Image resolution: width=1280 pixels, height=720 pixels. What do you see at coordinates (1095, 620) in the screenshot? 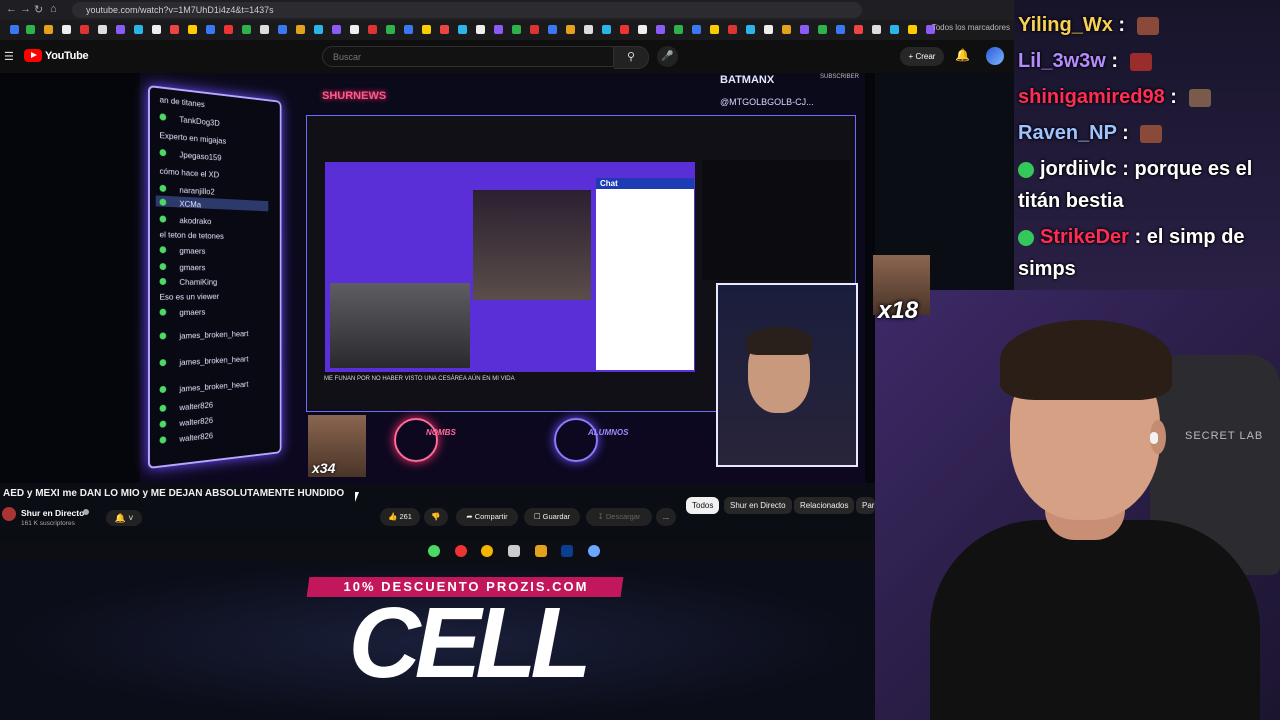
I see `streamer-body` at bounding box center [1095, 620].